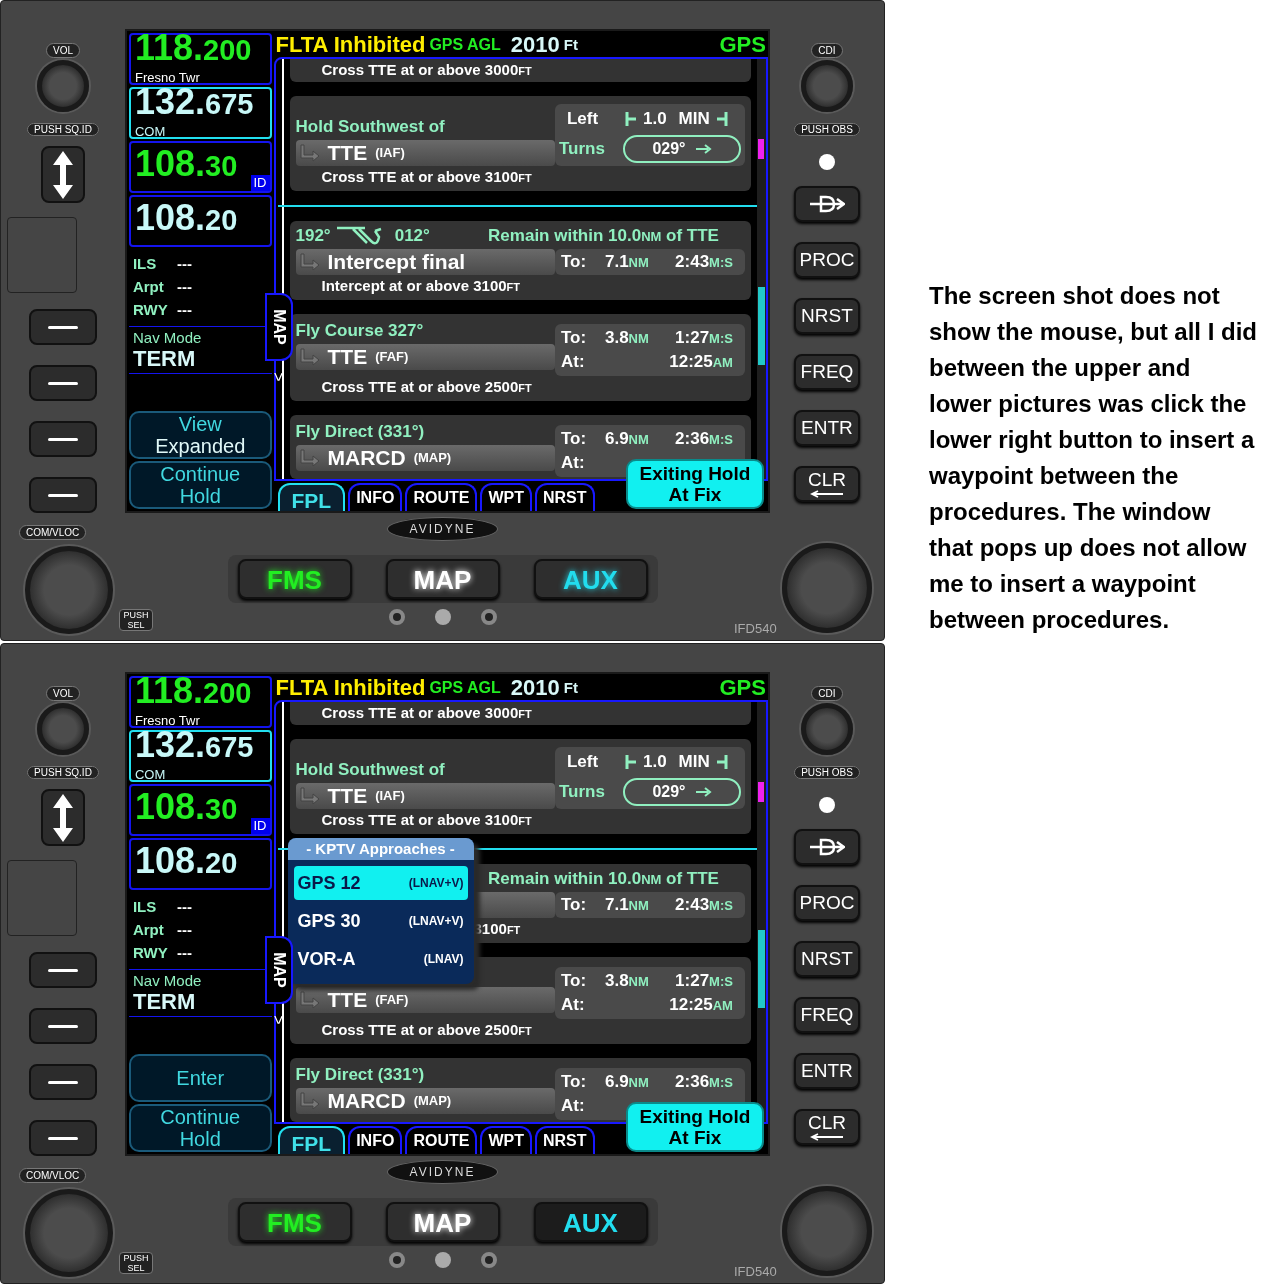 Image resolution: width=1262 pixels, height=1284 pixels. I want to click on soft-key: View Expanded, so click(200, 435).